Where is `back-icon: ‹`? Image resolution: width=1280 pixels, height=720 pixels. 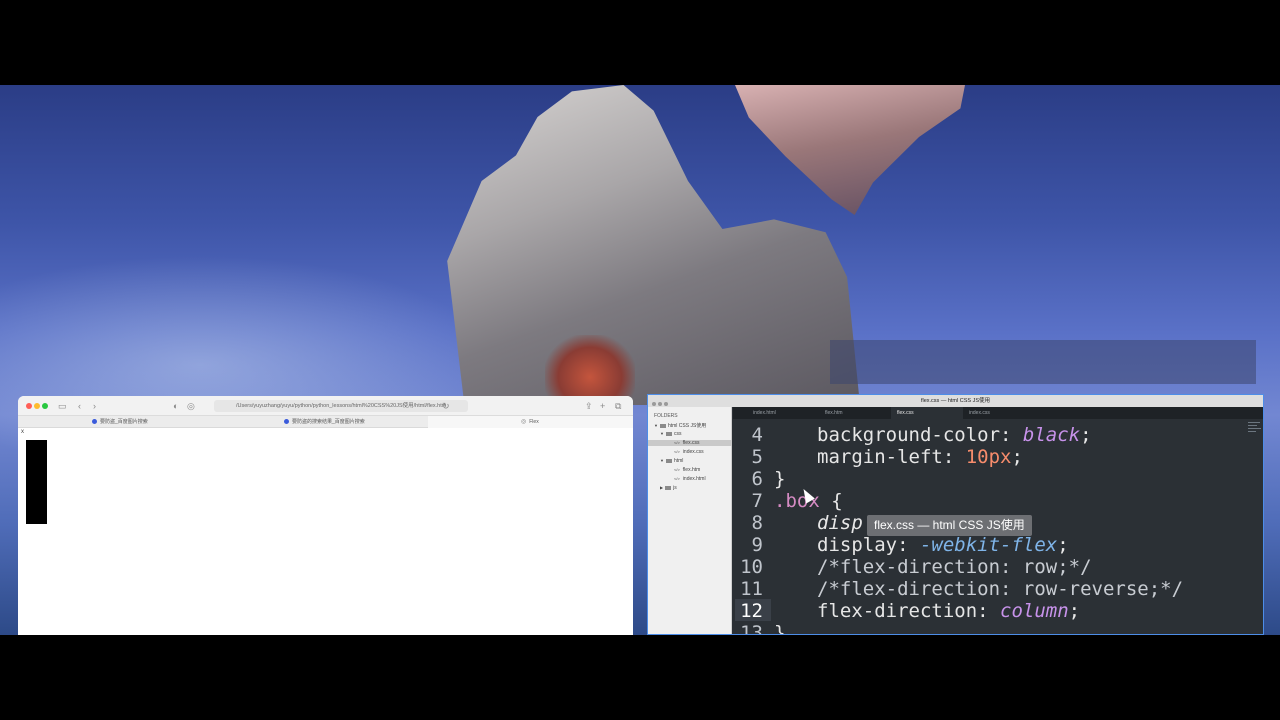 back-icon: ‹ is located at coordinates (79, 406).